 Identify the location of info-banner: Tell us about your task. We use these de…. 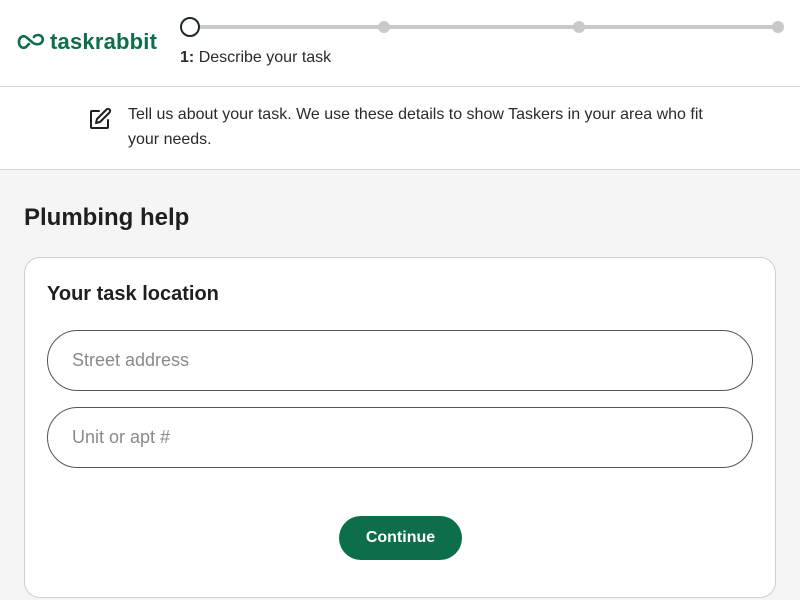
(400, 128).